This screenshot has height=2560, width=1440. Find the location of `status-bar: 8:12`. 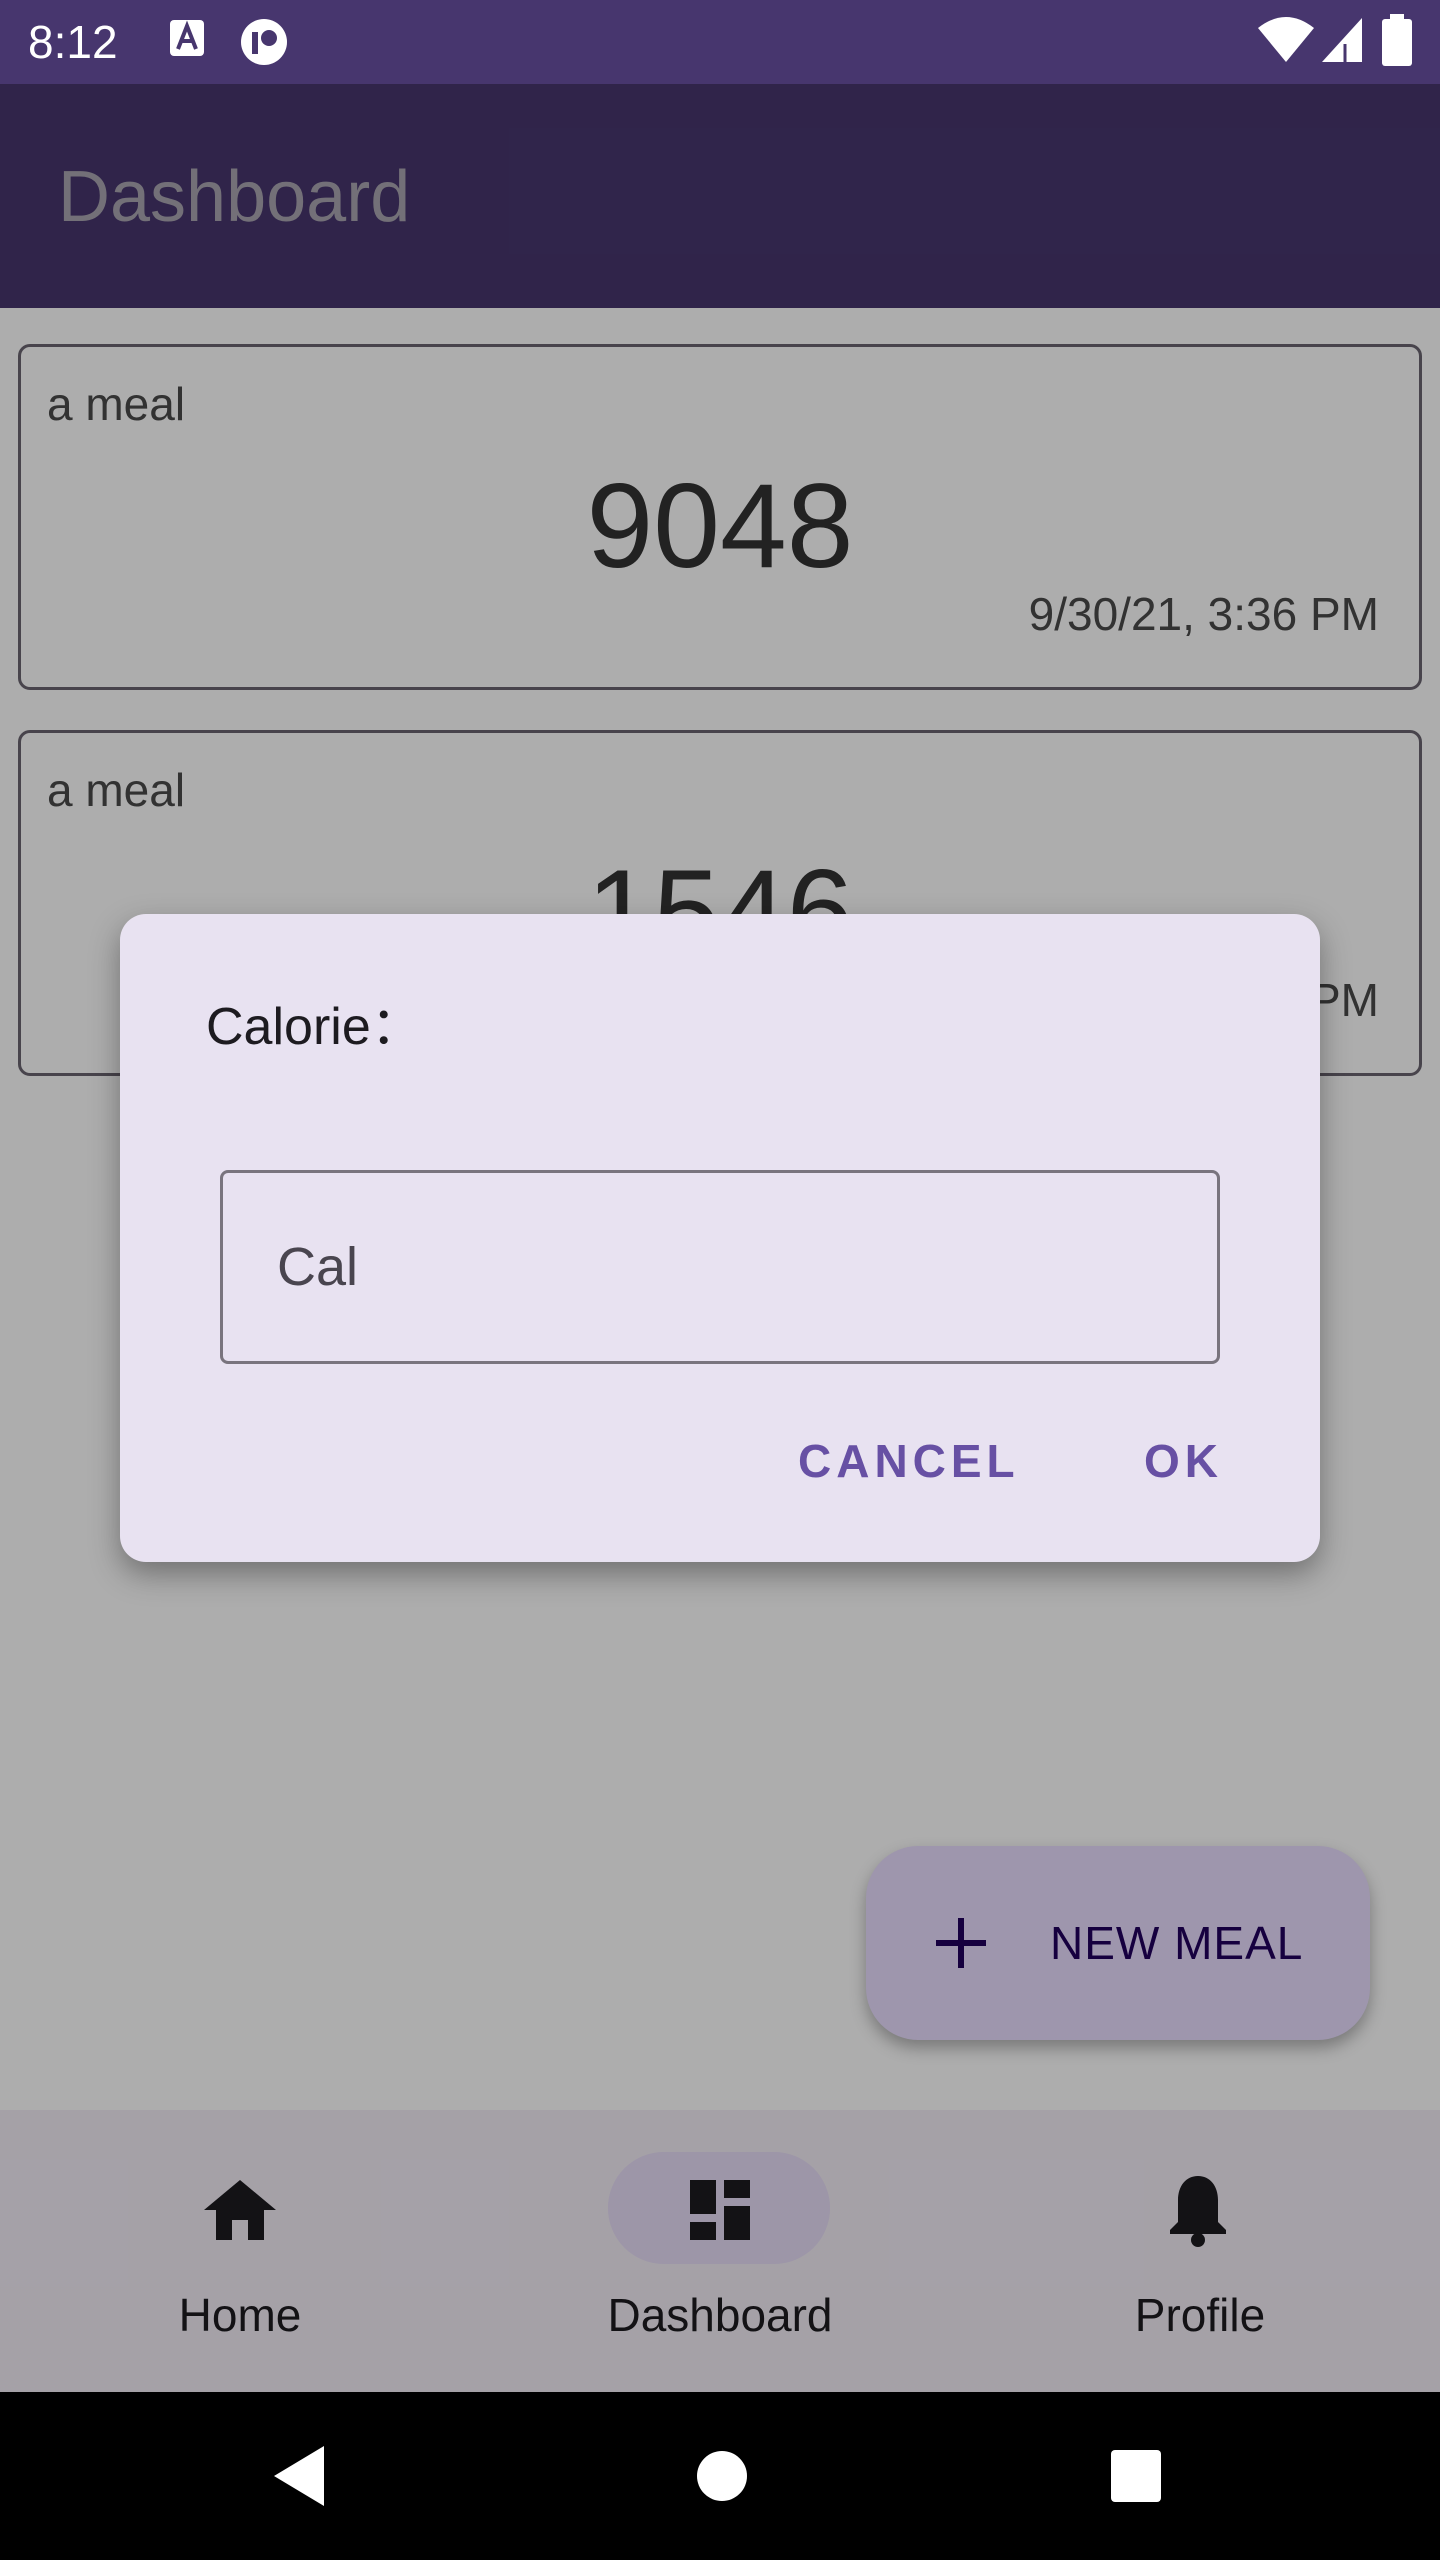

status-bar: 8:12 is located at coordinates (720, 42).